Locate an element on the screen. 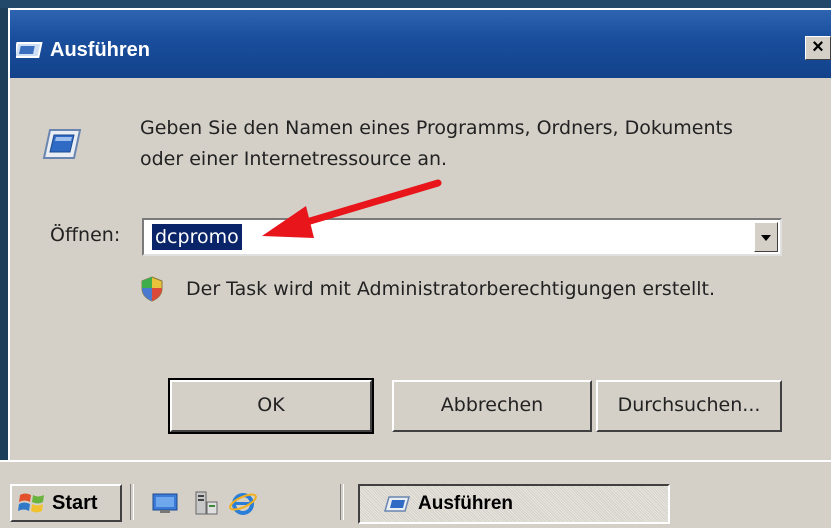  internet-explorer-icon is located at coordinates (243, 503).